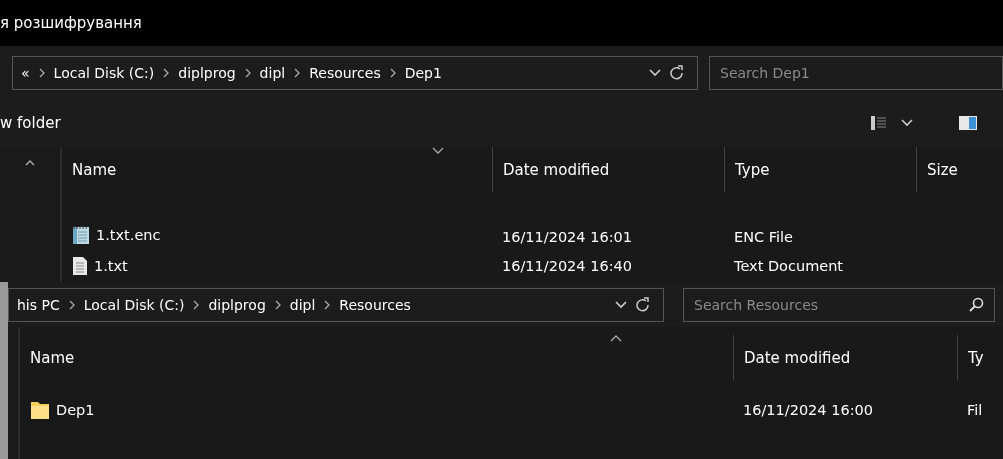 This screenshot has width=1003, height=459. I want to click on collapse-caret-icon, so click(30, 162).